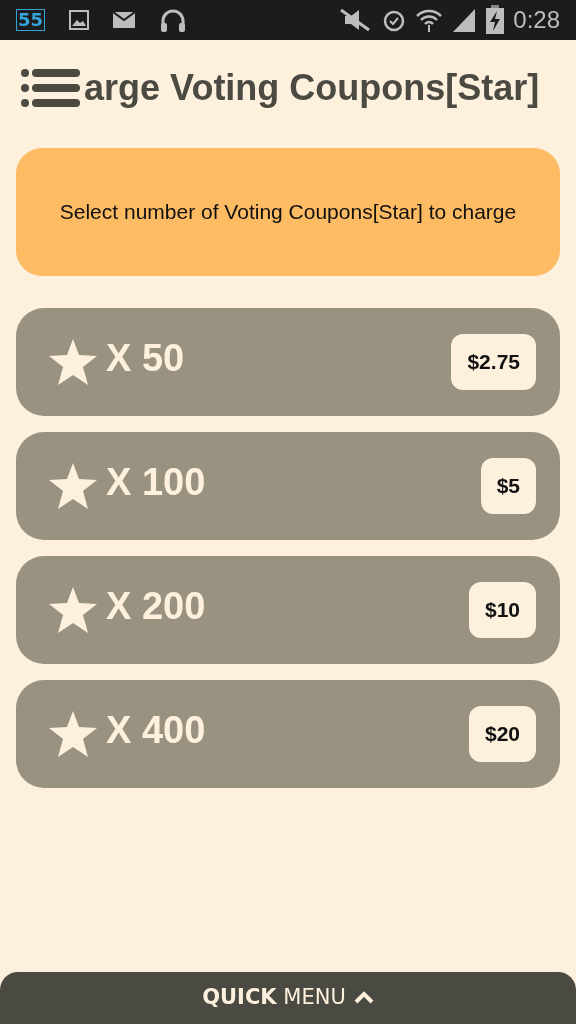  Describe the element at coordinates (495, 20) in the screenshot. I see `battery-charging-icon` at that location.